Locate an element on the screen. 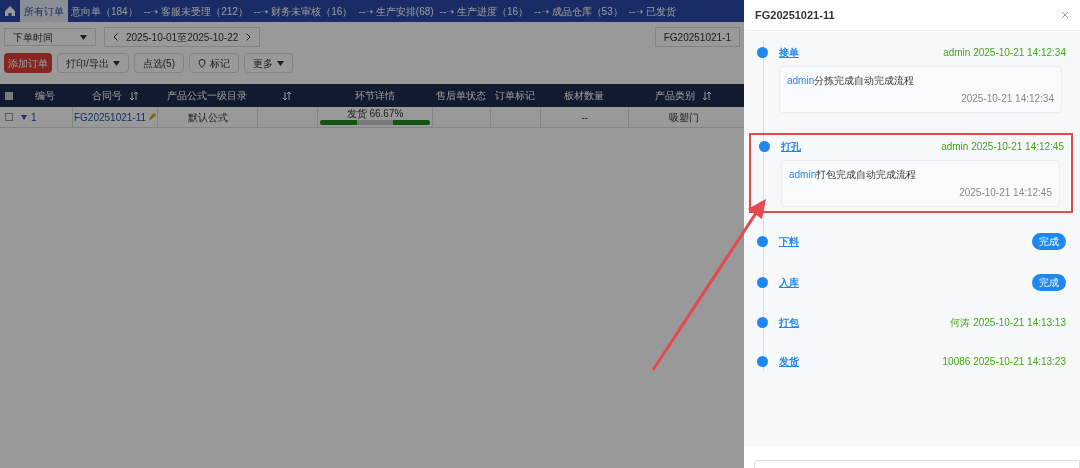 The height and width of the screenshot is (468, 1080). date-range: 2025-10-01至2025-10-22 is located at coordinates (182, 37).